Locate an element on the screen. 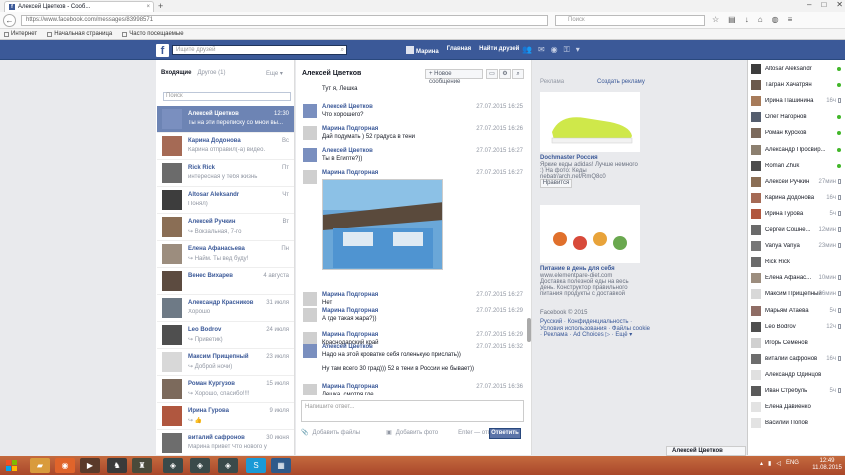 This screenshot has height=475, width=845. messages-icon: ✉ is located at coordinates (541, 50).